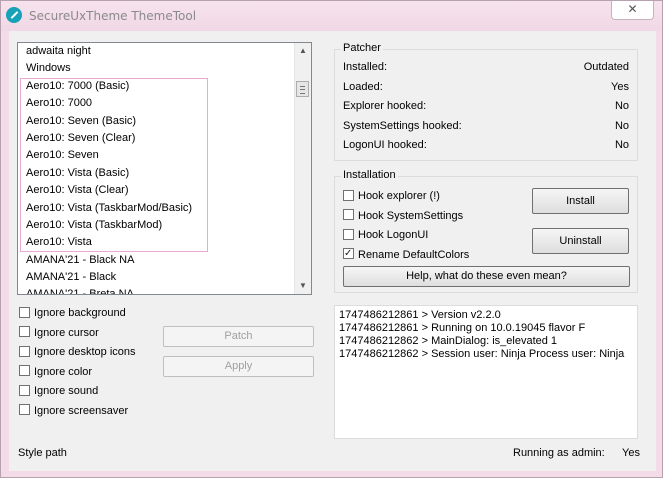 This screenshot has width=663, height=478. Describe the element at coordinates (157, 225) in the screenshot. I see `theme-list-item: Aero10: Vista (TaskbarMod)` at that location.